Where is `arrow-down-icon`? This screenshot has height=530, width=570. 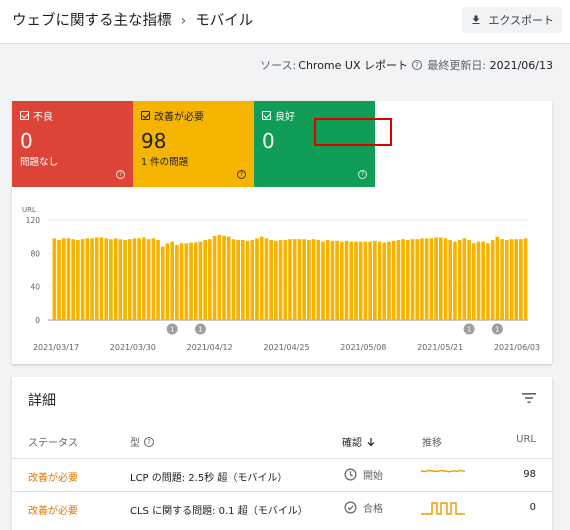
arrow-down-icon is located at coordinates (371, 441).